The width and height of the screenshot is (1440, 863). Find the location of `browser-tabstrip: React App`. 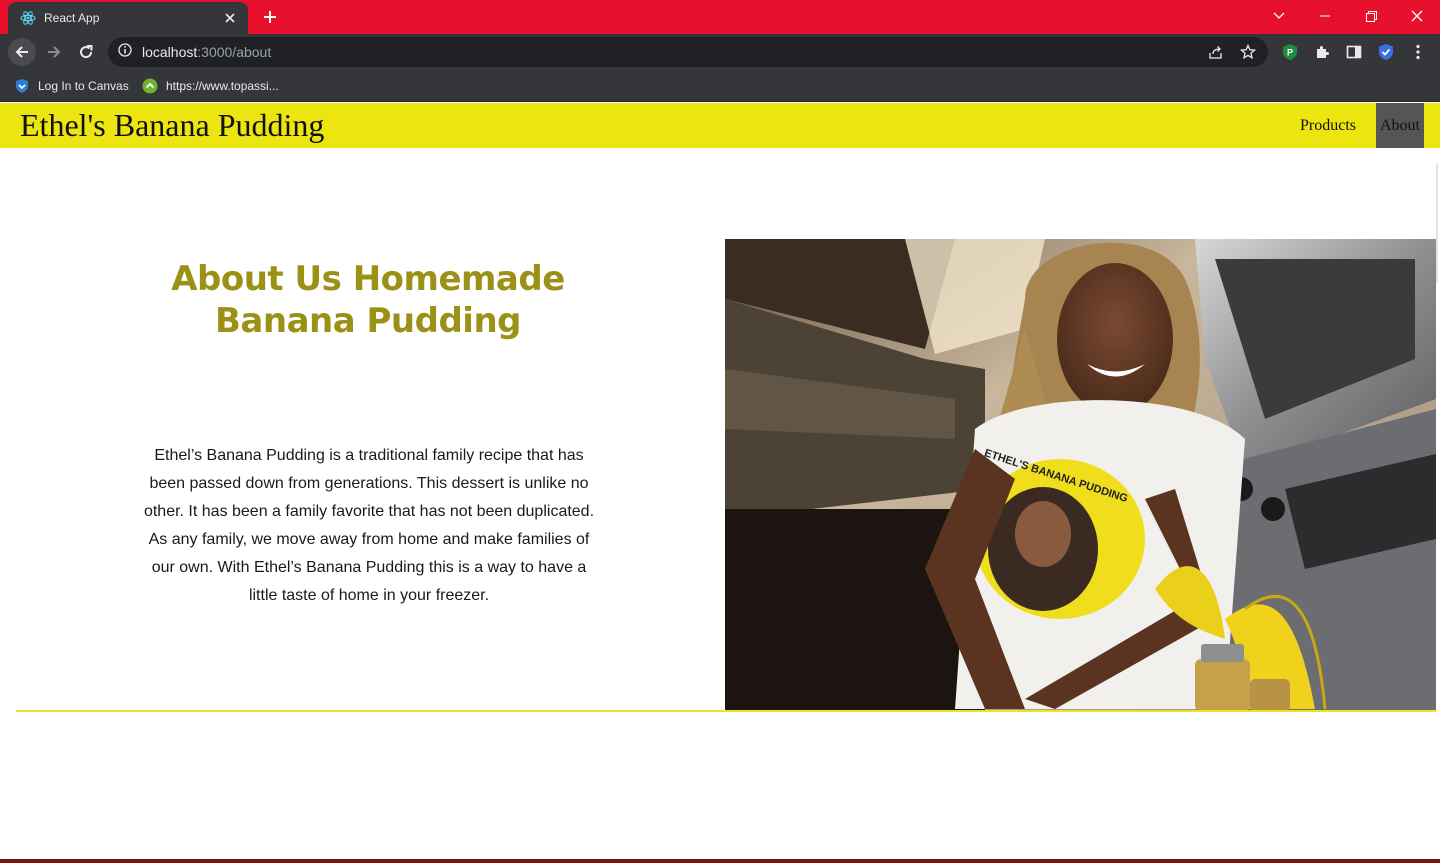

browser-tabstrip: React App is located at coordinates (720, 17).